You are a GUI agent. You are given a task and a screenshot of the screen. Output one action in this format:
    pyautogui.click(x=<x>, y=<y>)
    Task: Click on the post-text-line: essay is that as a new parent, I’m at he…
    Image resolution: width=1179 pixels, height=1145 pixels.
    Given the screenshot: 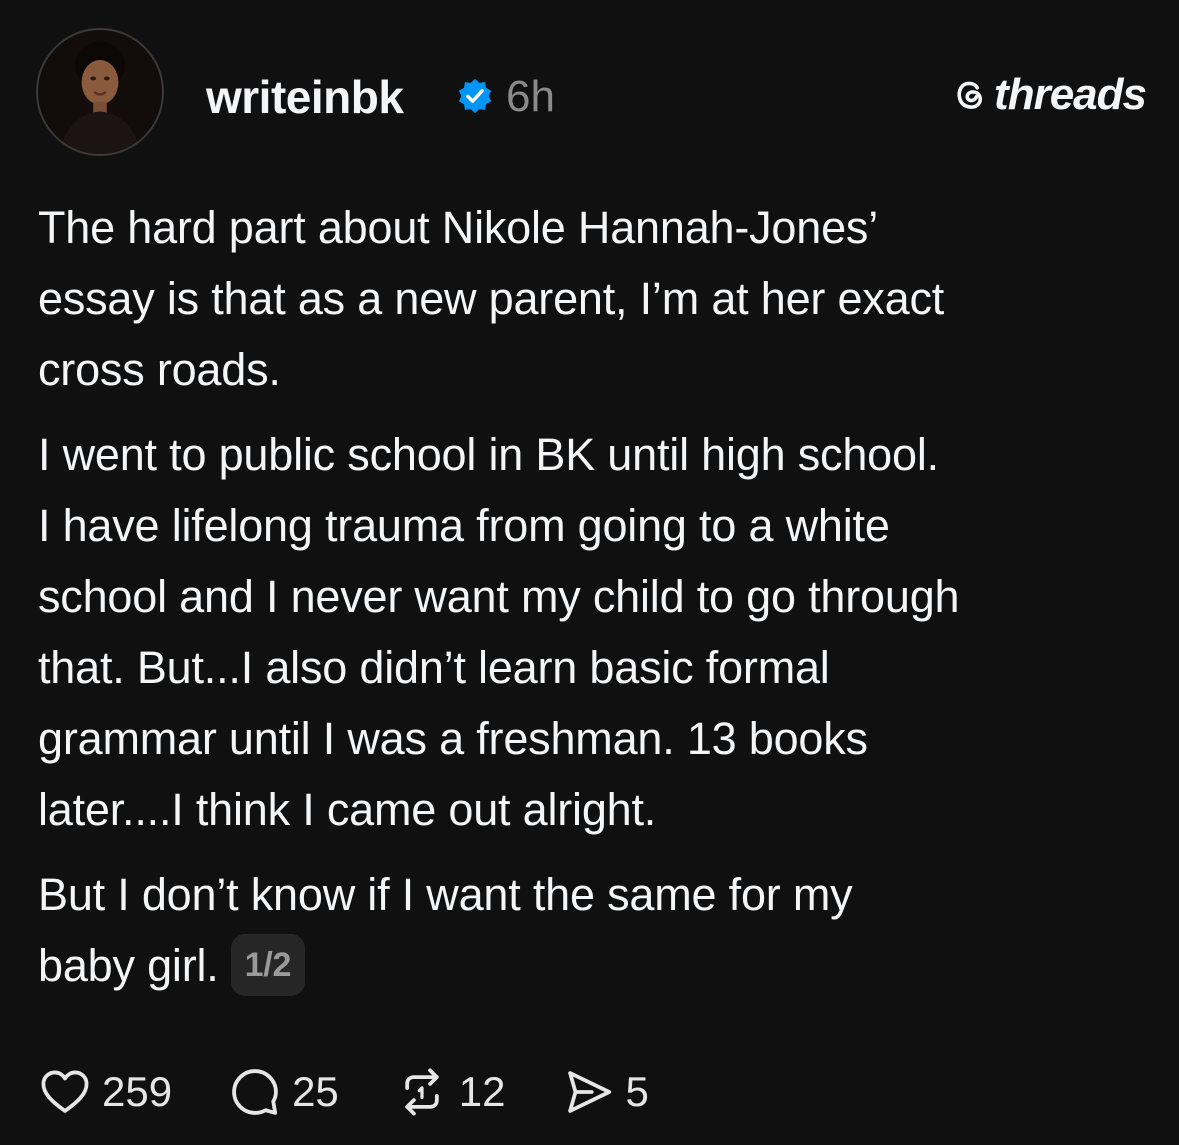 What is the action you would take?
    pyautogui.click(x=491, y=298)
    